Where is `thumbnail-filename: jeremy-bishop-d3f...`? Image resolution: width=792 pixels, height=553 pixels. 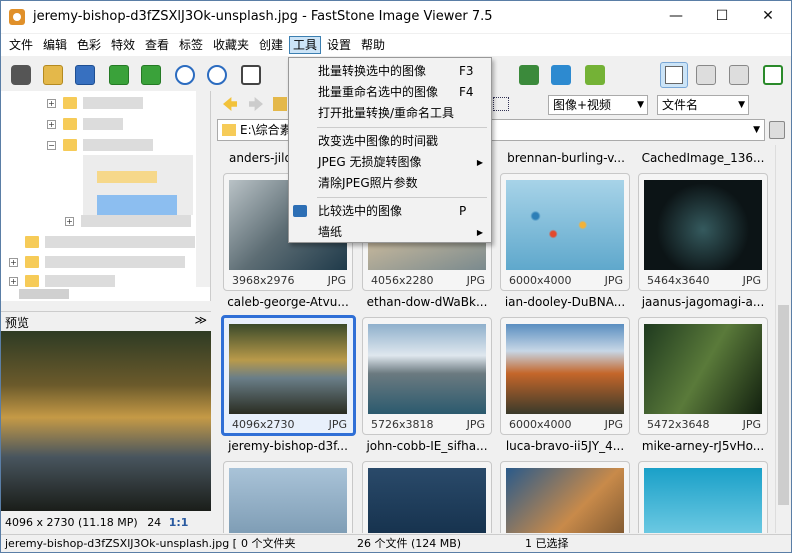
thumbnail-filename: jeremy-bishop-d3f... is located at coordinates (288, 446).